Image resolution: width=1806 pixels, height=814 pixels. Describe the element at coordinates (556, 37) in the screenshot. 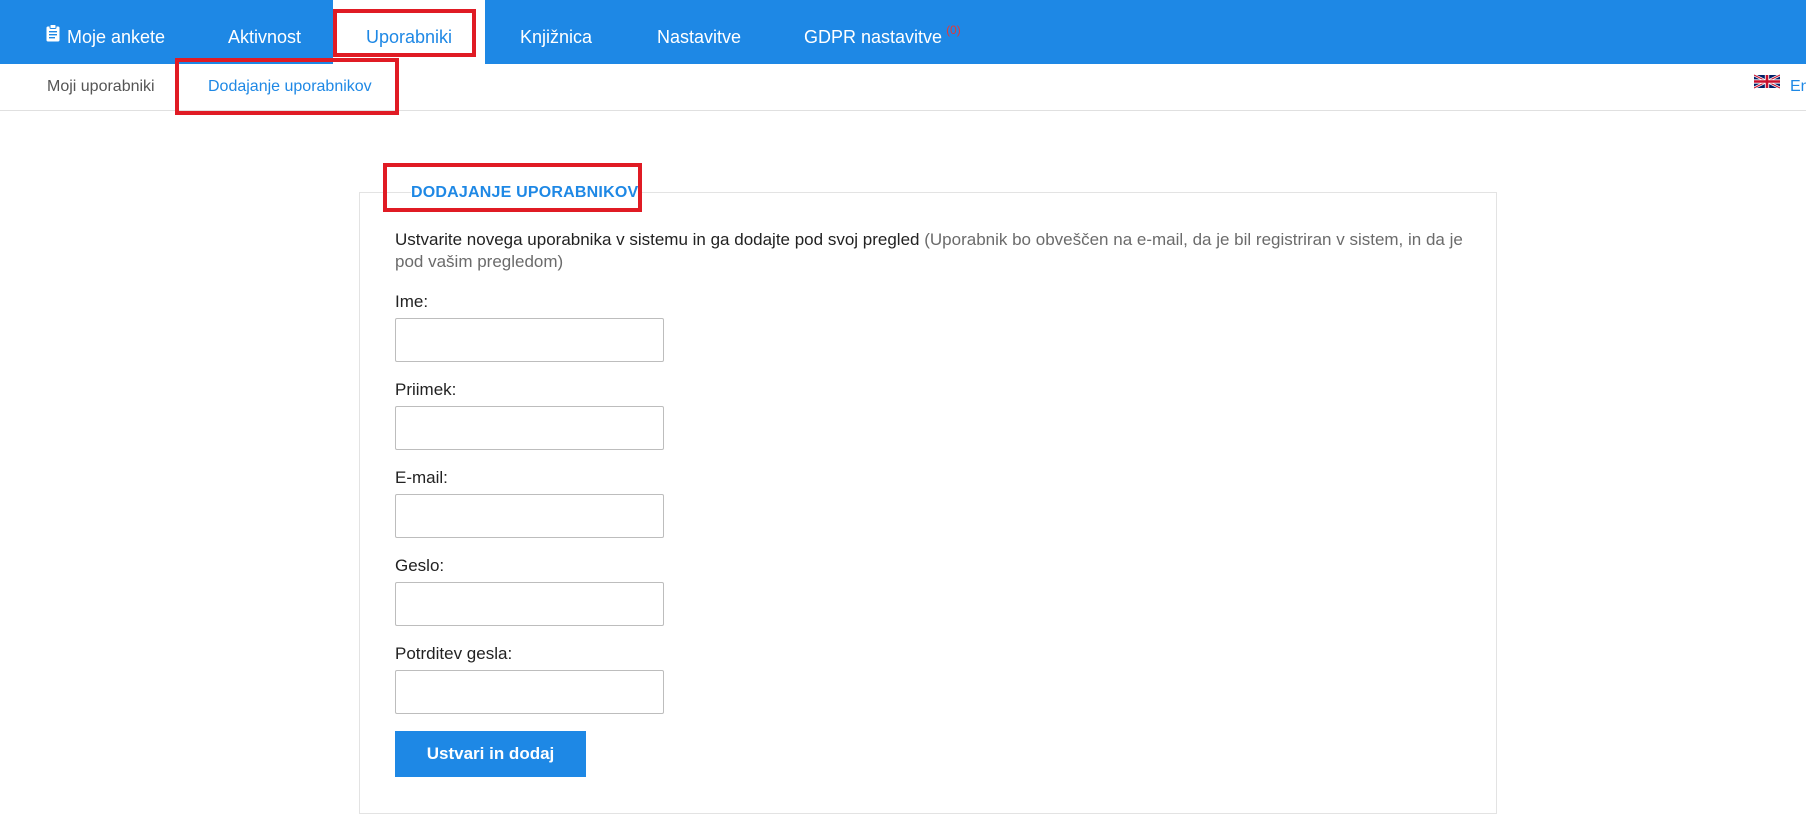

I see `nav-knjiznica-label: Knjižnica` at that location.